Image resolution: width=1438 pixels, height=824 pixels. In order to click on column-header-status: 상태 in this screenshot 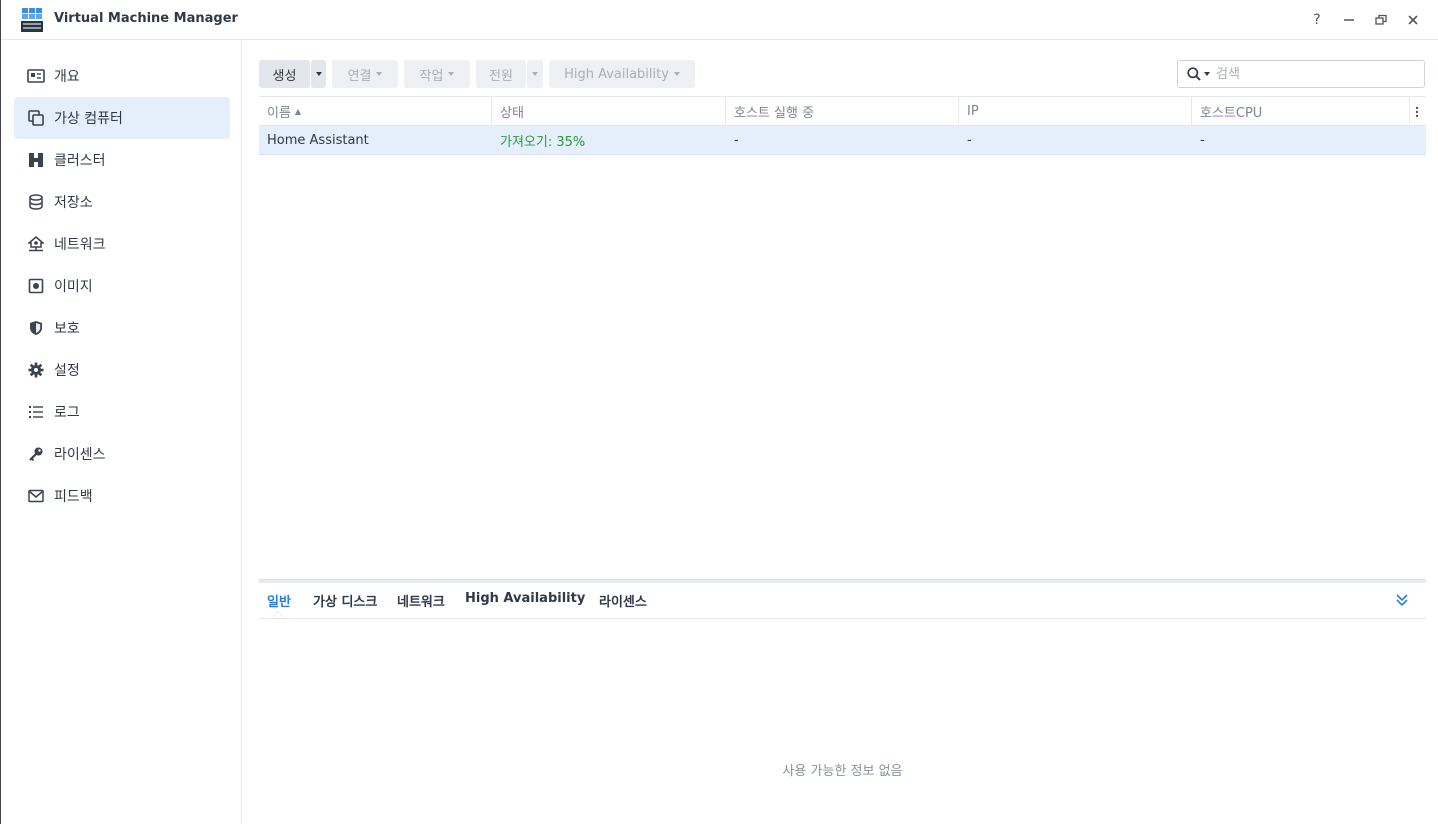, I will do `click(608, 111)`.